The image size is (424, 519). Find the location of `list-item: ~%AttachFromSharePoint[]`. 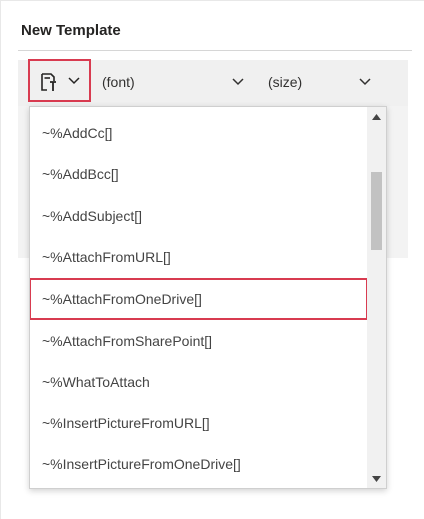

list-item: ~%AttachFromSharePoint[] is located at coordinates (198, 341).